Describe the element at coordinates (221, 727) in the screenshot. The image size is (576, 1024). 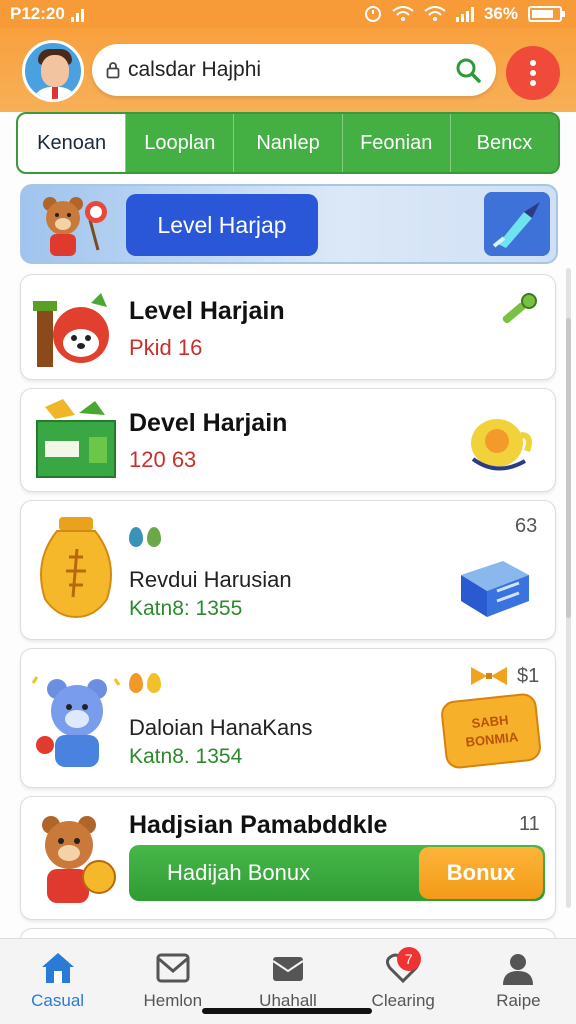
I see `card-name: Daloian HanaKans` at that location.